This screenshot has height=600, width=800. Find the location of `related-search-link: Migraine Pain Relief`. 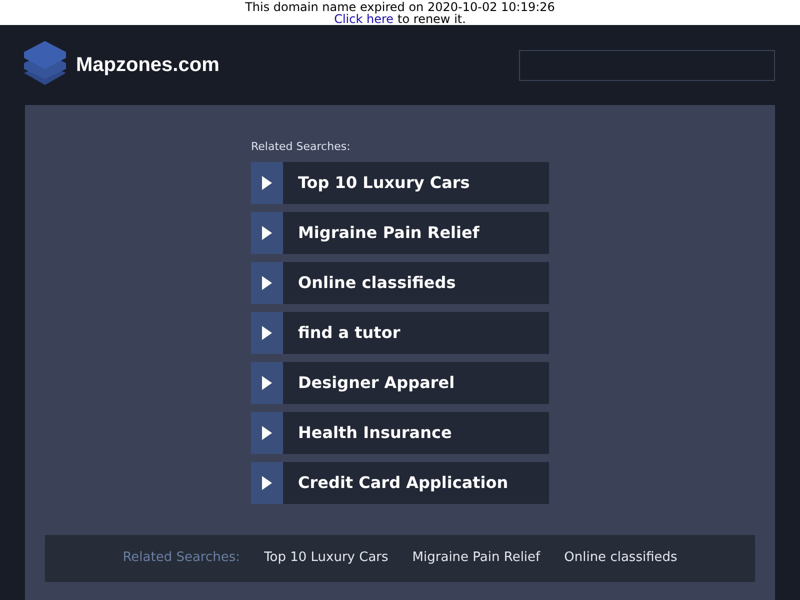

related-search-link: Migraine Pain Relief is located at coordinates (400, 233).